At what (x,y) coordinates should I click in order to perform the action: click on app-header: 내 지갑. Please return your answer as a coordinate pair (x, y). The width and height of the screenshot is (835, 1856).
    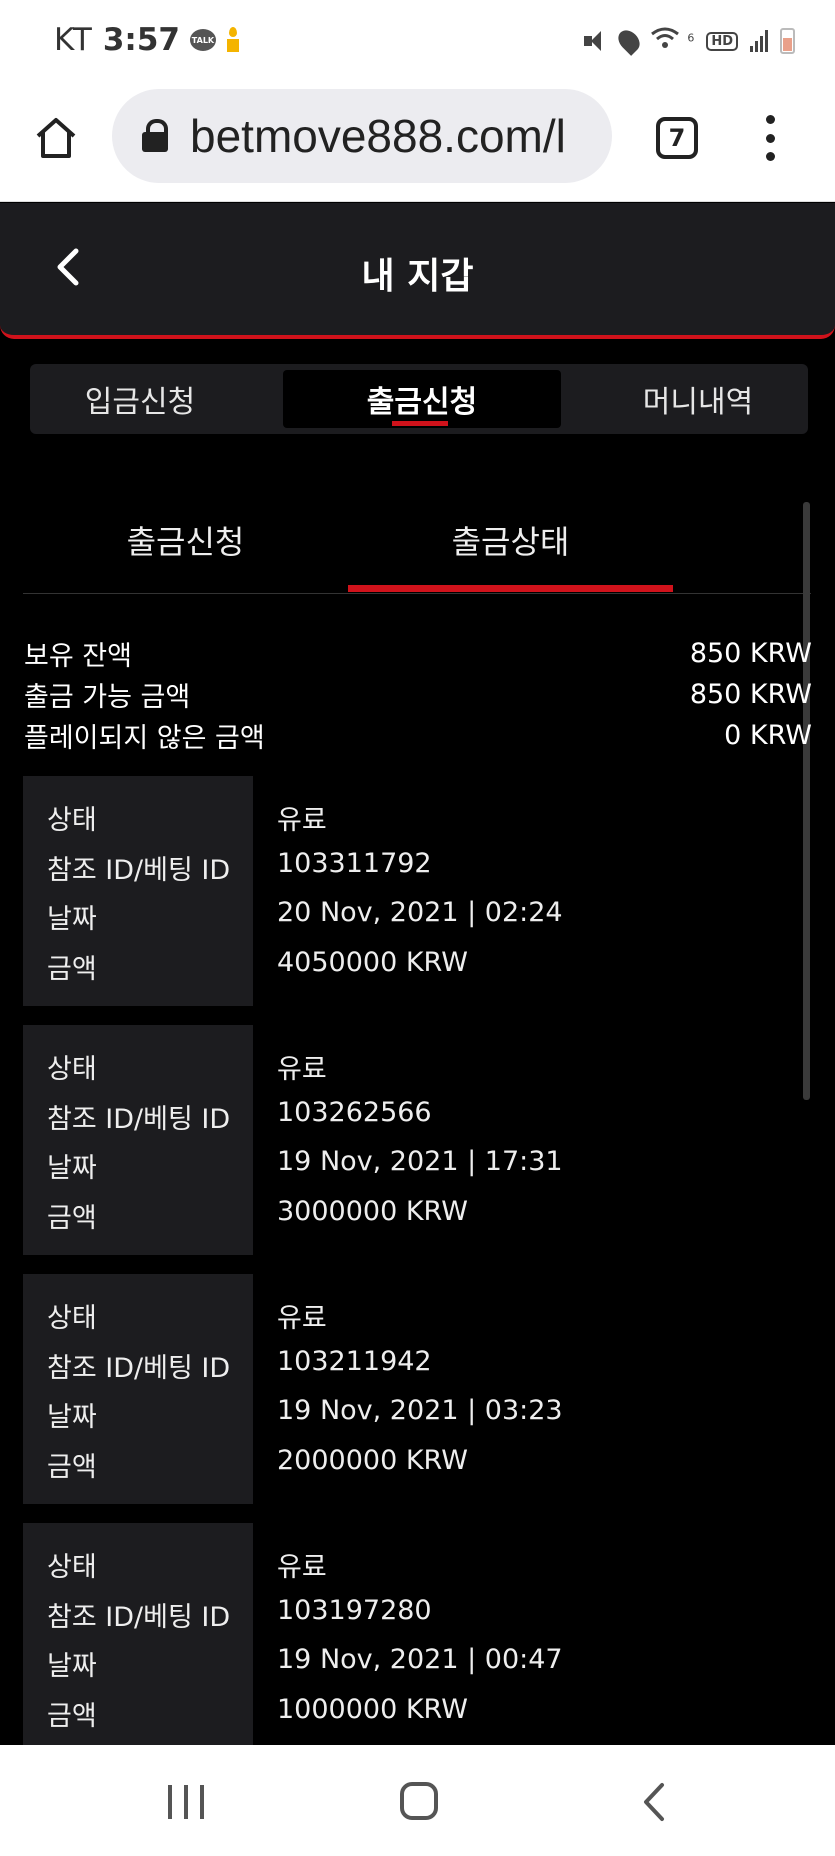
    Looking at the image, I should click on (417, 271).